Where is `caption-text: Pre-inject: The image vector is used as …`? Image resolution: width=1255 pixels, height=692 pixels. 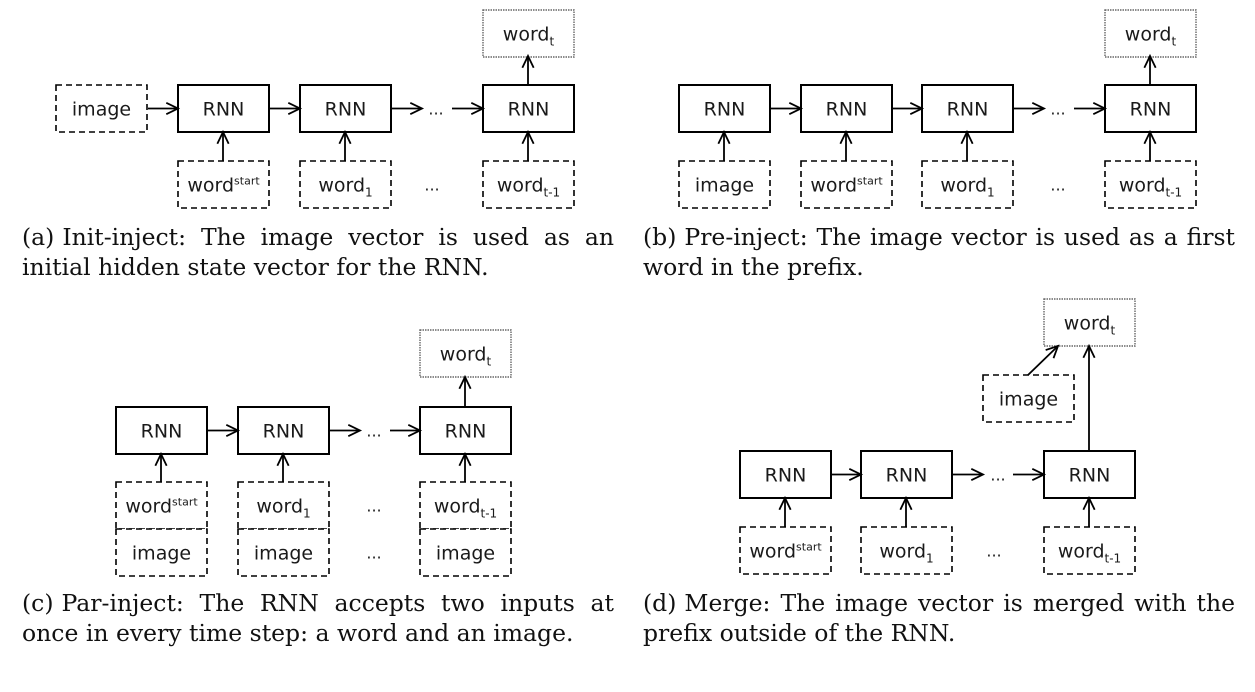
caption-text: Pre-inject: The image vector is used as … is located at coordinates (939, 252).